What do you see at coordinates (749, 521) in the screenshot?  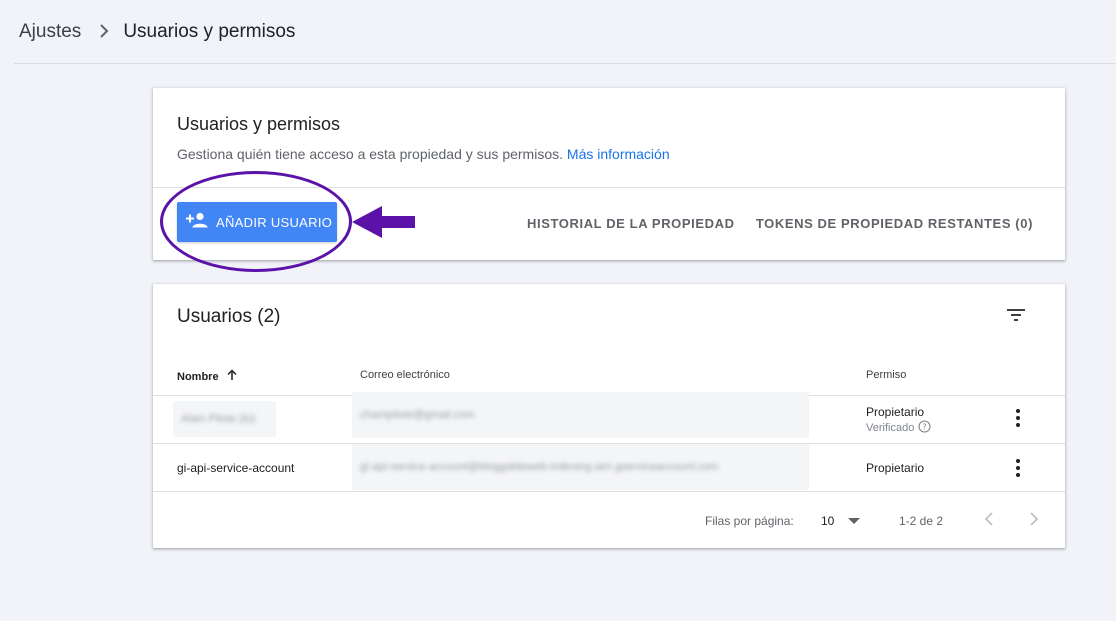 I see `rows-per-page-label: Filas por página:` at bounding box center [749, 521].